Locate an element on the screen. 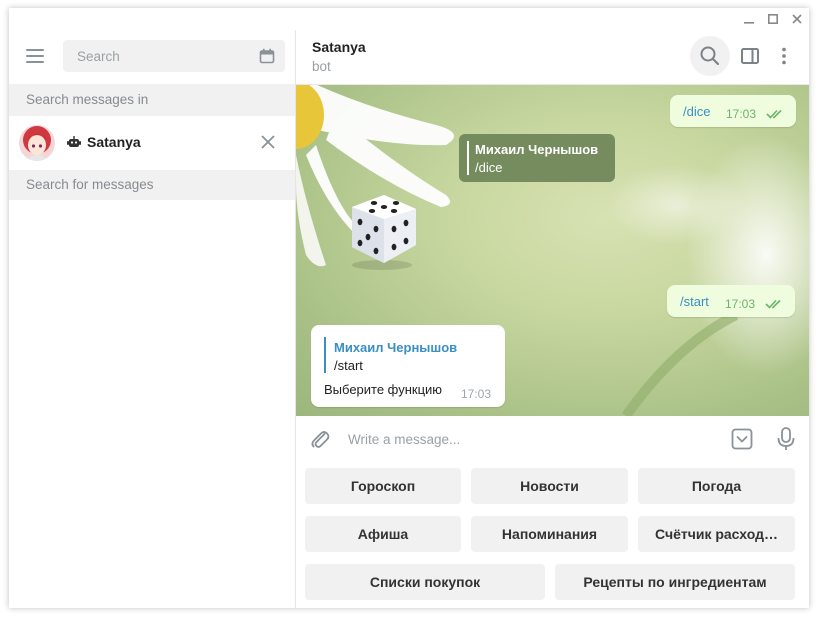 Image resolution: width=818 pixels, height=618 pixels. keyboard-button-reminders: Напоминания is located at coordinates (549, 534).